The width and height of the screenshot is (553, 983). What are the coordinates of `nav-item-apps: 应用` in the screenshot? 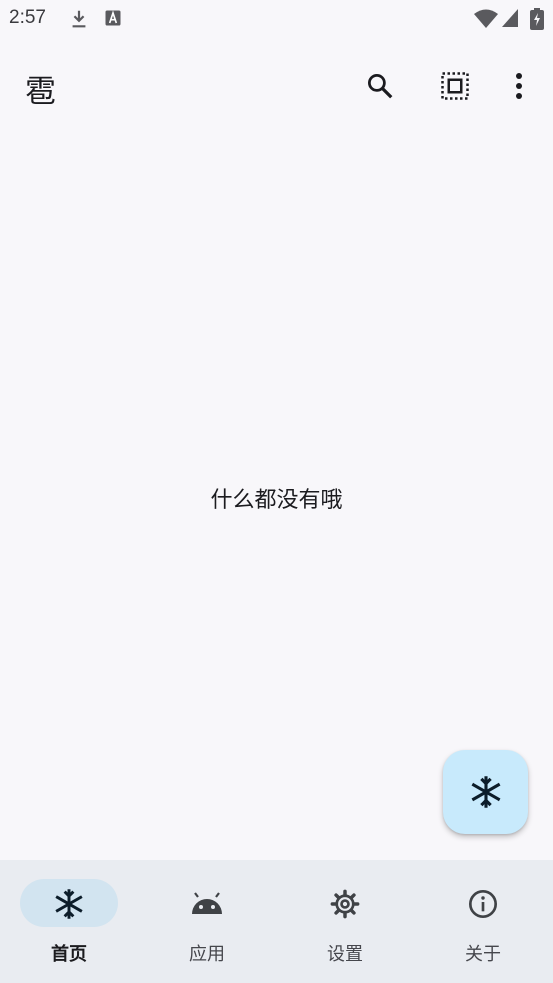 It's located at (207, 921).